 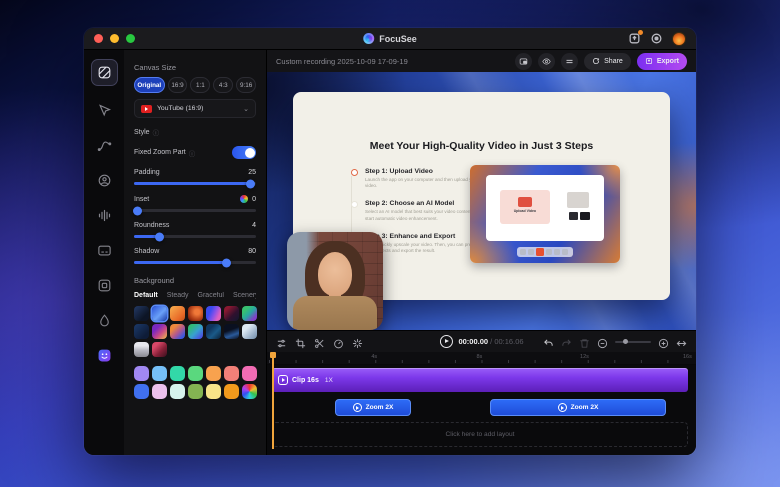 What do you see at coordinates (104, 285) in the screenshot?
I see `rail-frame-icon` at bounding box center [104, 285].